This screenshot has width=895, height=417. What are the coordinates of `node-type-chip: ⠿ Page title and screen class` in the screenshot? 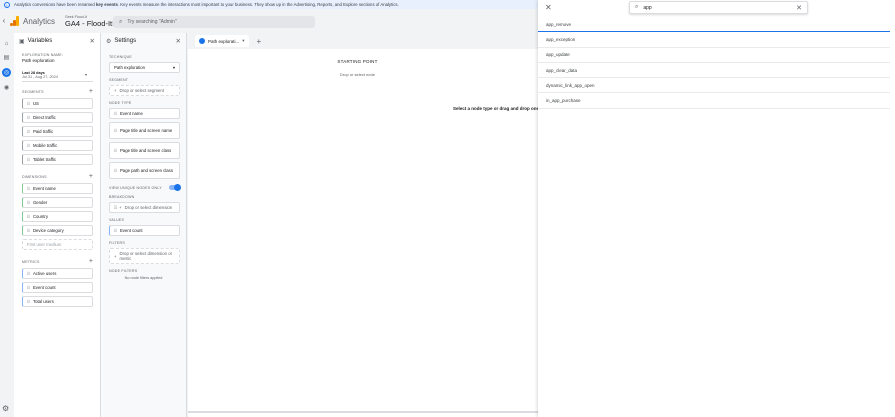 It's located at (144, 150).